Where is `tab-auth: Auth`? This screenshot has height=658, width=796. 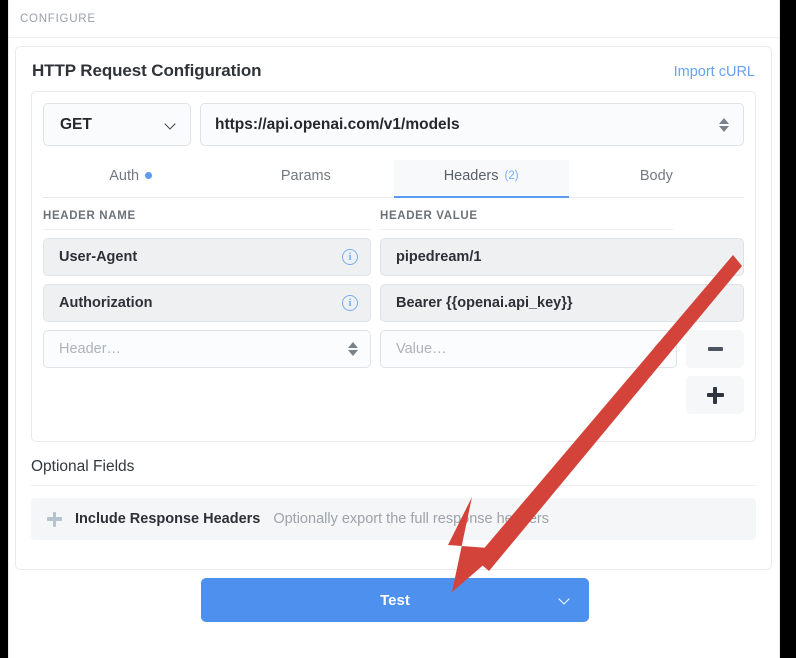 tab-auth: Auth is located at coordinates (130, 178).